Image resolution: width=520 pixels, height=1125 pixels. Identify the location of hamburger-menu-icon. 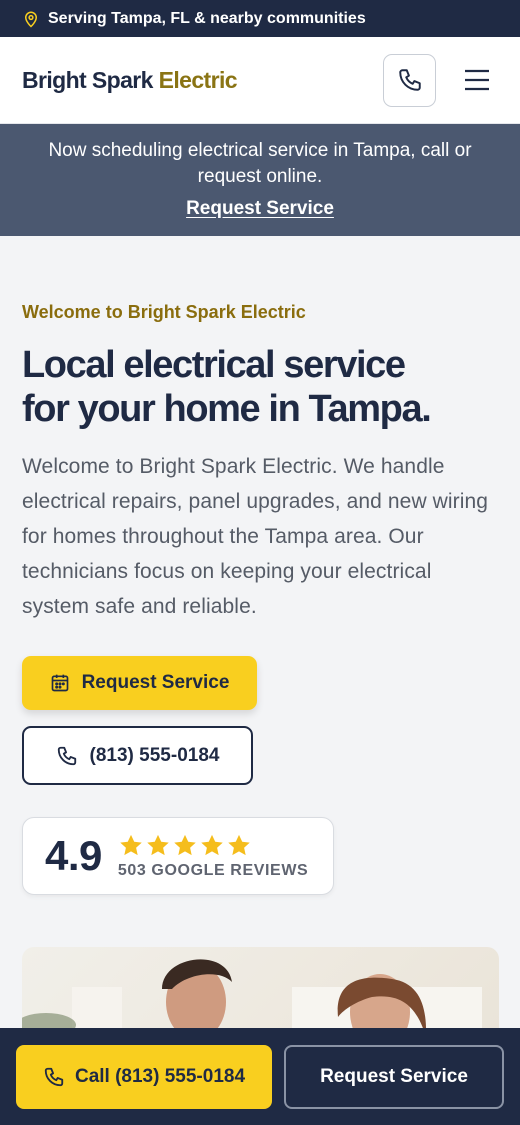
(477, 80).